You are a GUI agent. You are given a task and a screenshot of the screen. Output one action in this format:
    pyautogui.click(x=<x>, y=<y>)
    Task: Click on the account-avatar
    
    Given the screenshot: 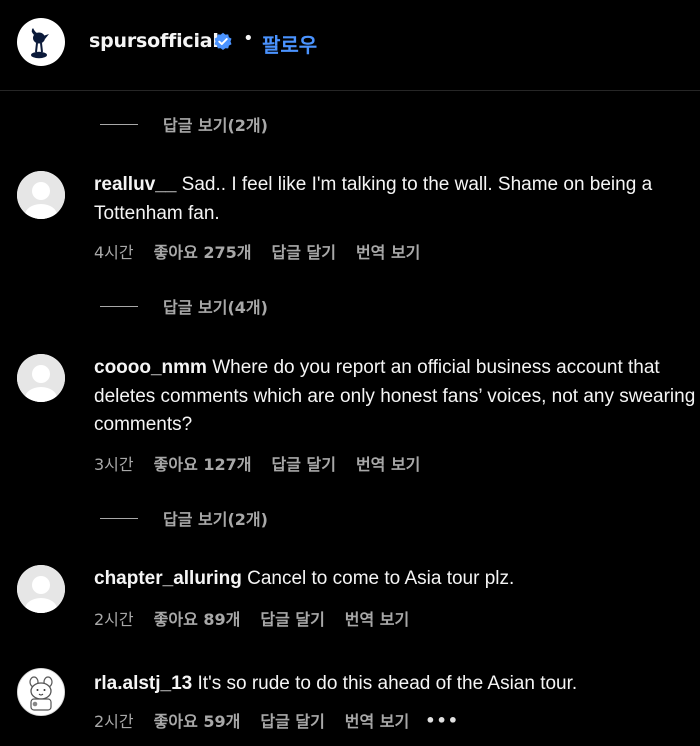 What is the action you would take?
    pyautogui.click(x=41, y=42)
    